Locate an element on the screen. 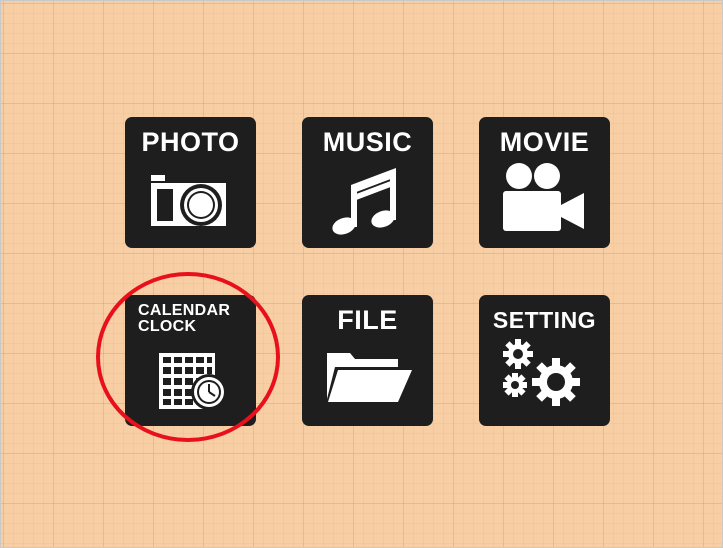  music-tile: MUSIC is located at coordinates (367, 182).